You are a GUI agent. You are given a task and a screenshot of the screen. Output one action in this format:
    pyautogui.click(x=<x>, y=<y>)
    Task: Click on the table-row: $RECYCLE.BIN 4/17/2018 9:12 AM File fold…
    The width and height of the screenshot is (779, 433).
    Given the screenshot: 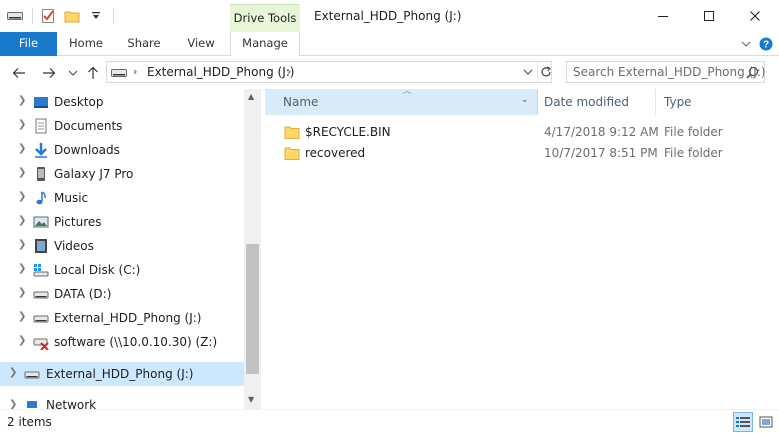 What is the action you would take?
    pyautogui.click(x=522, y=132)
    